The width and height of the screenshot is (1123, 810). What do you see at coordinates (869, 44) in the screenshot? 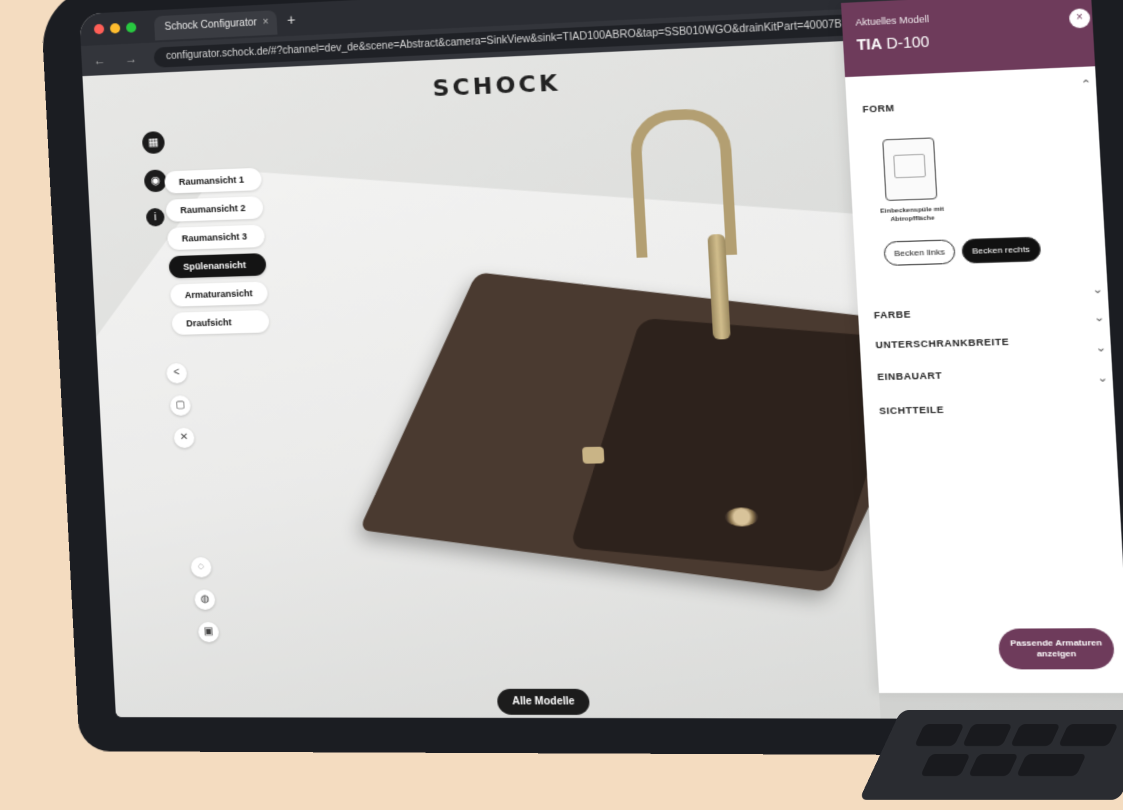
I see `model-prefix: TIA` at bounding box center [869, 44].